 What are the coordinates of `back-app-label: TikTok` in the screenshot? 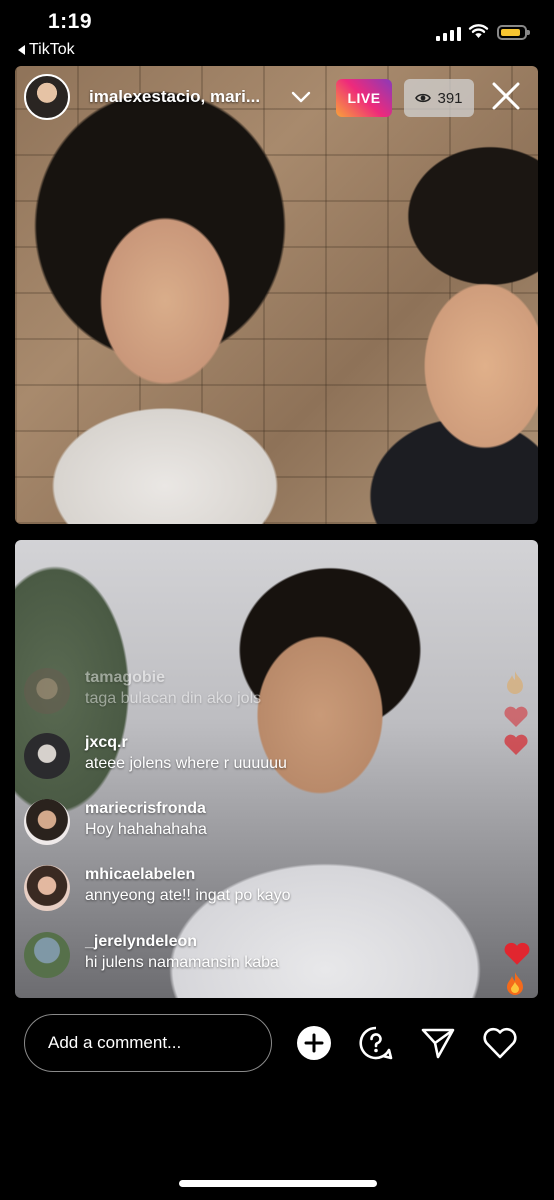 It's located at (52, 49).